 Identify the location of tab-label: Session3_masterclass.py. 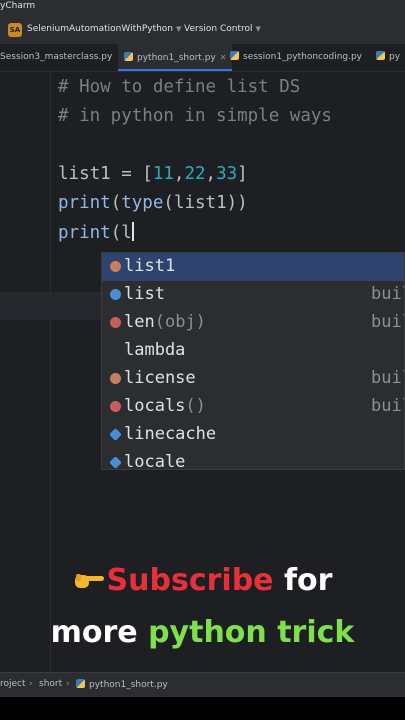
(56, 57).